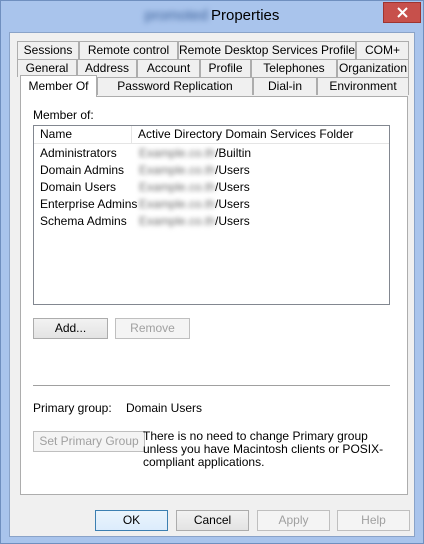 The image size is (424, 544). I want to click on tab-password-replication: Password Replication, so click(175, 86).